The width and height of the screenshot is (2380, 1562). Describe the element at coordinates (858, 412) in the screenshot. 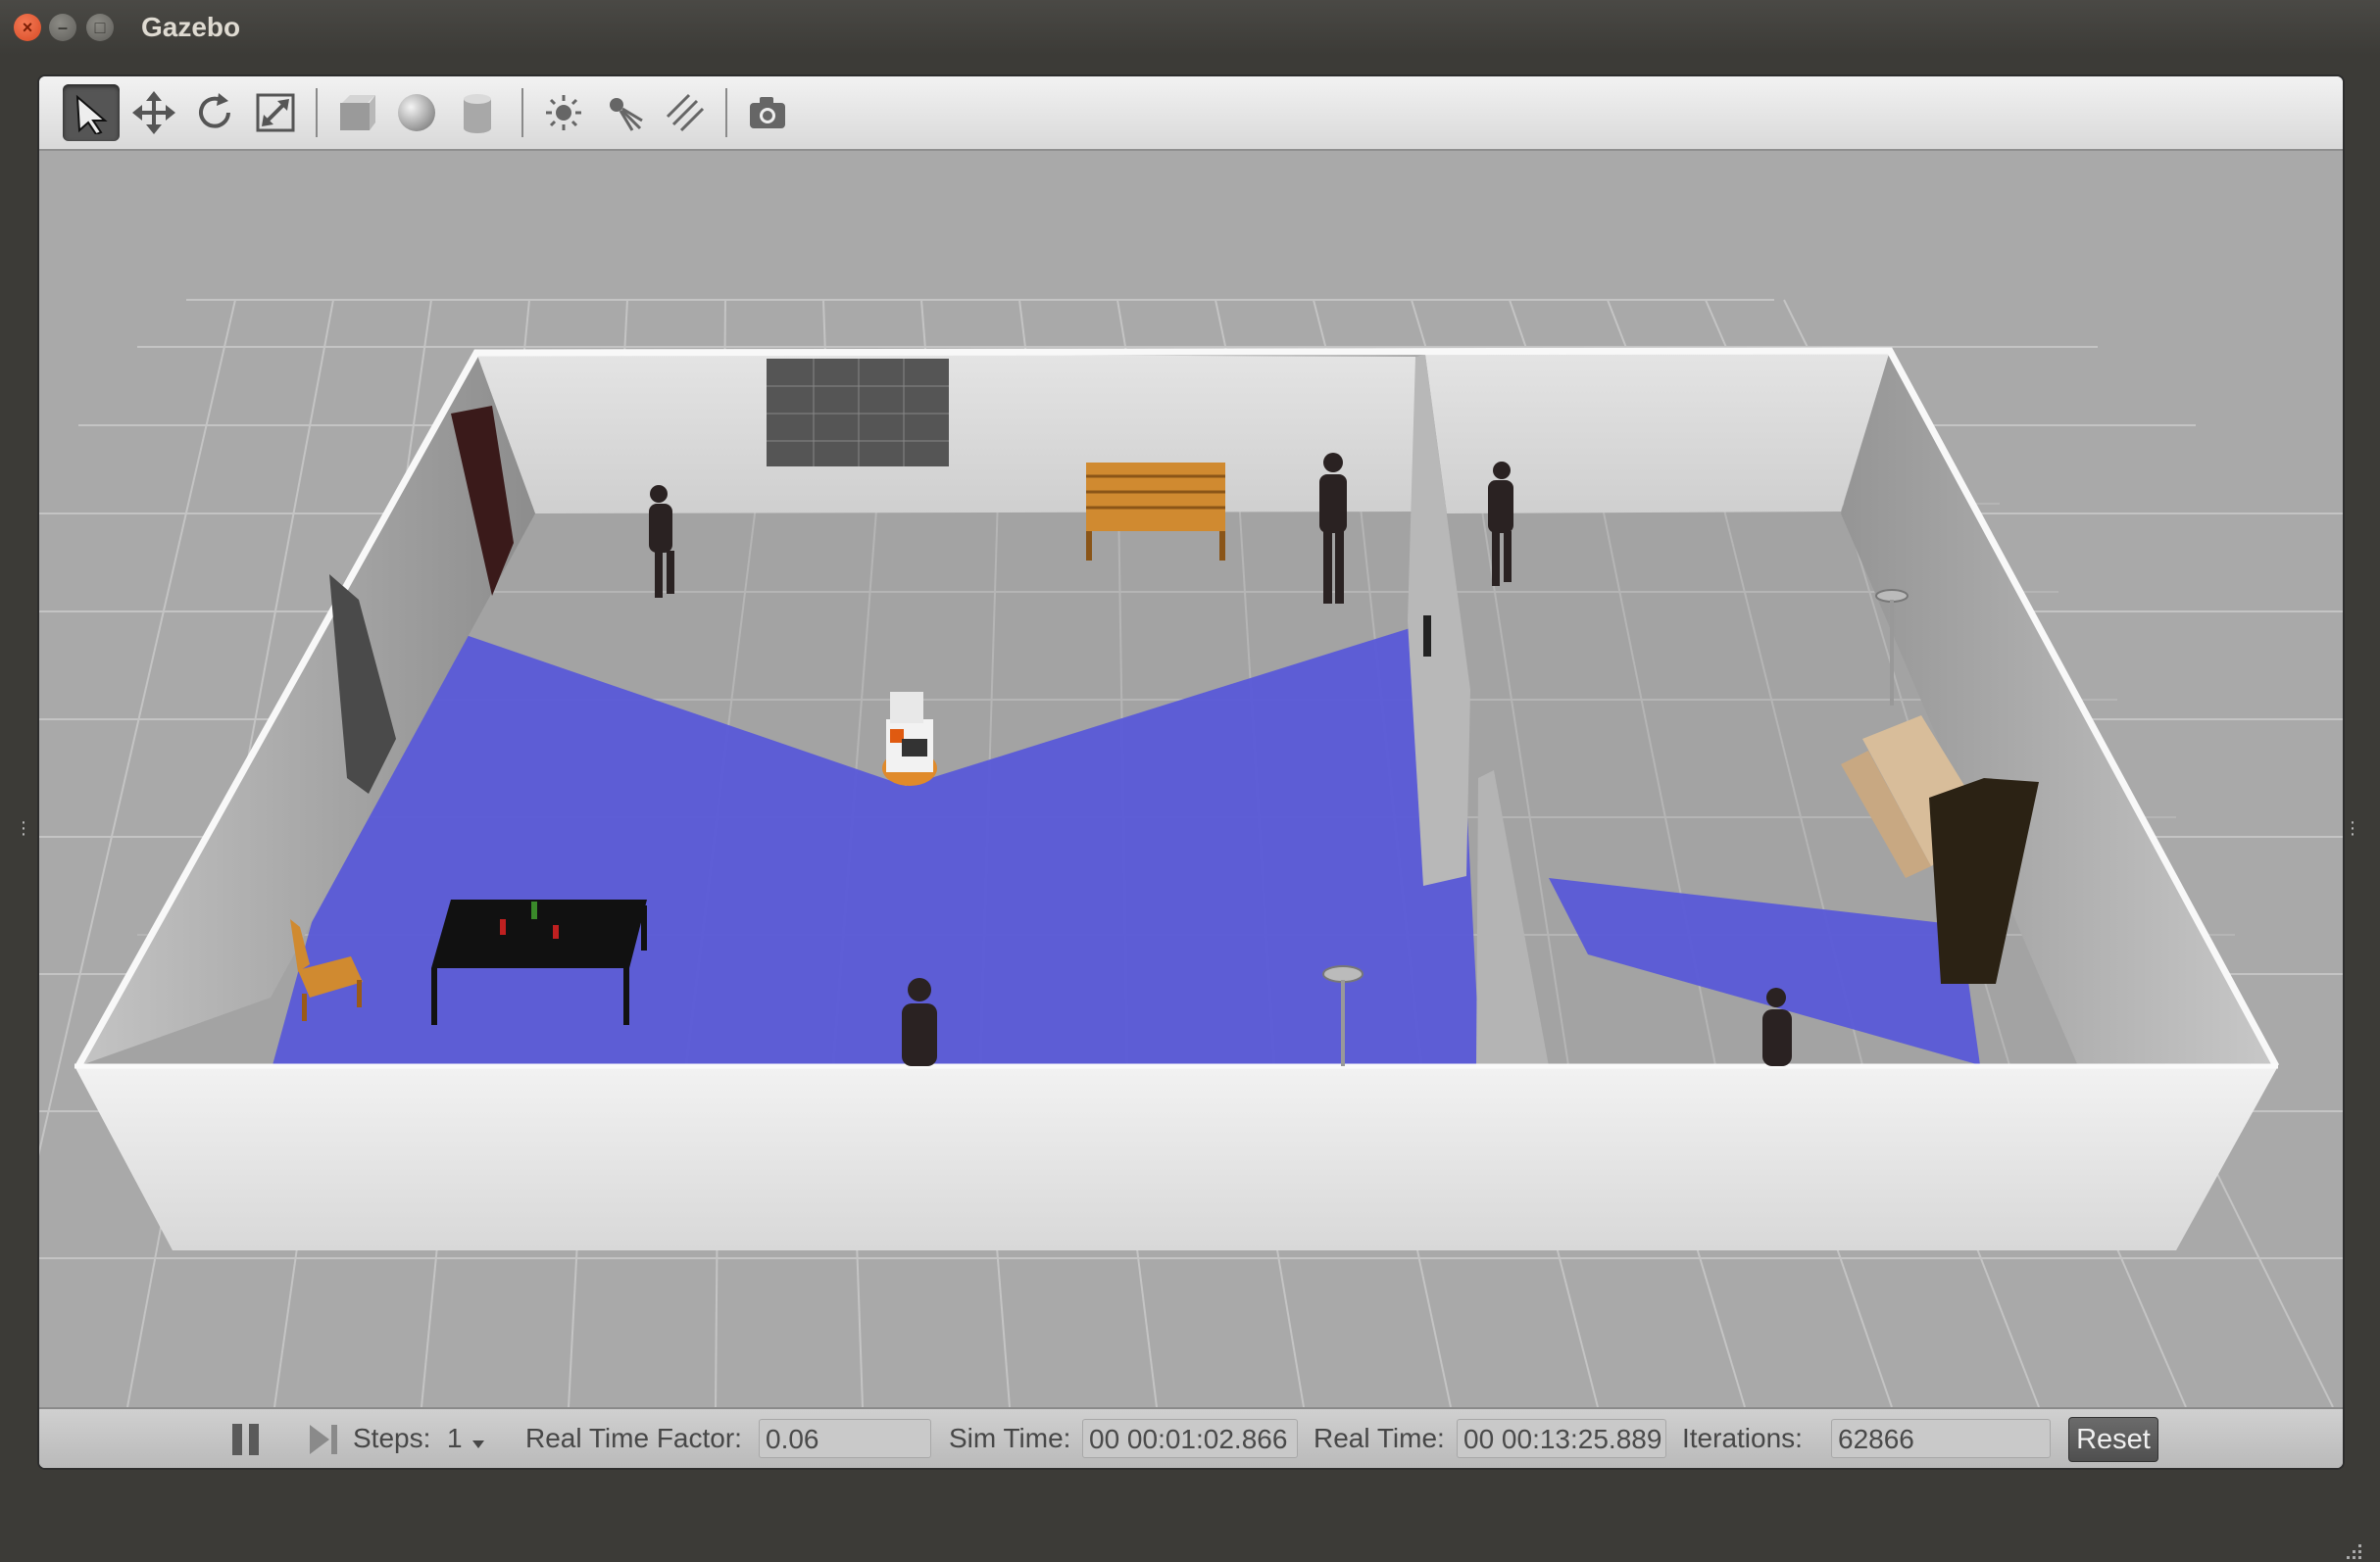

I see `window-painting` at that location.